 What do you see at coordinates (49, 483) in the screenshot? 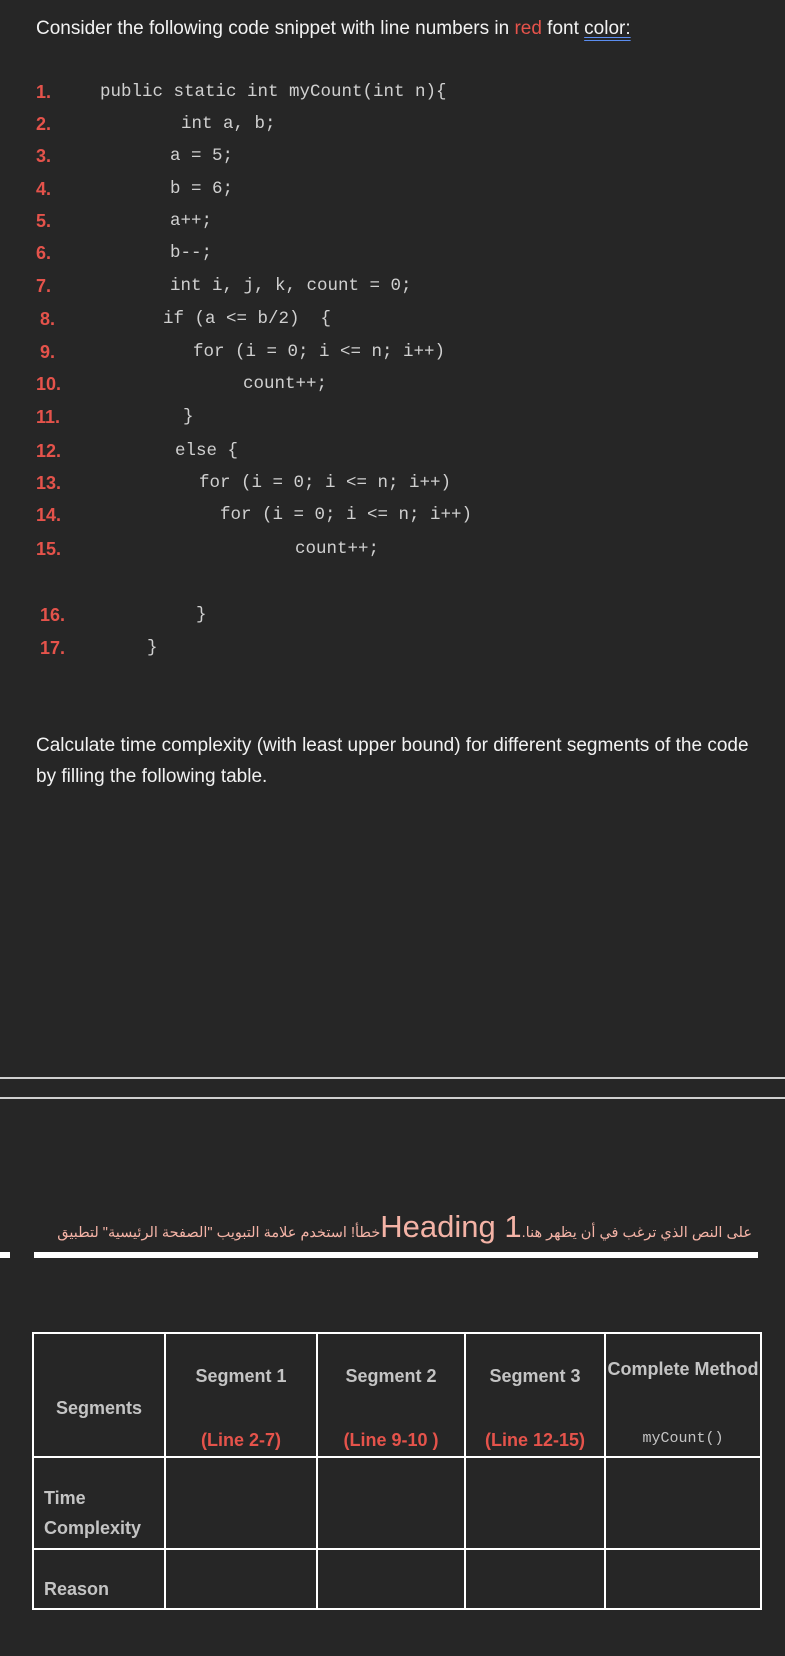
I see `line-number: 13.` at bounding box center [49, 483].